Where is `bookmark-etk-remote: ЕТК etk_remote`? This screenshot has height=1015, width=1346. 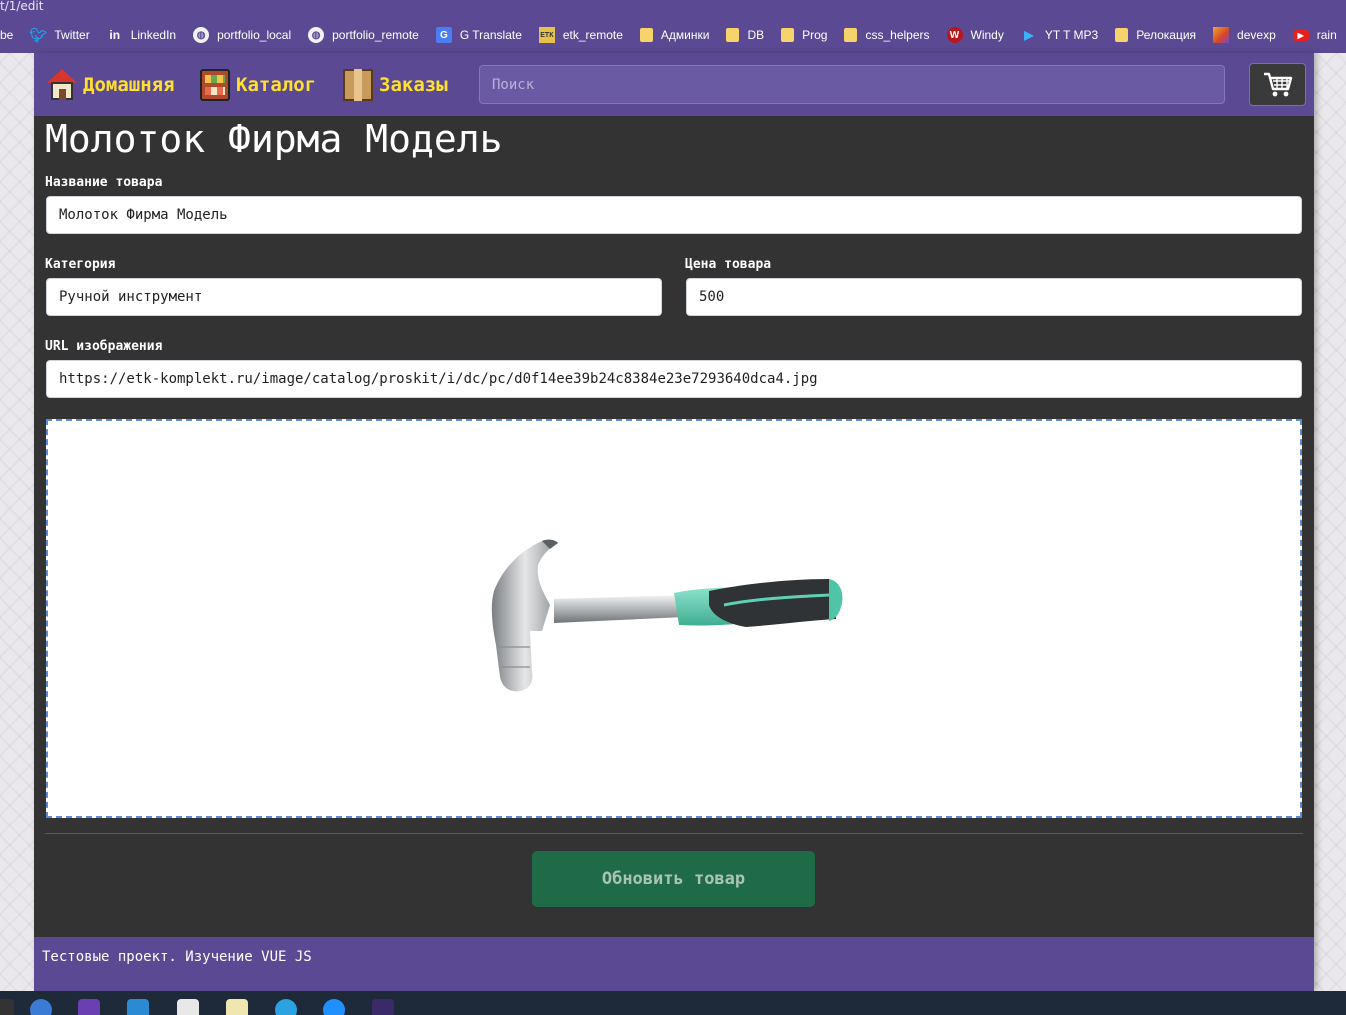
bookmark-etk-remote: ЕТК etk_remote is located at coordinates (580, 35).